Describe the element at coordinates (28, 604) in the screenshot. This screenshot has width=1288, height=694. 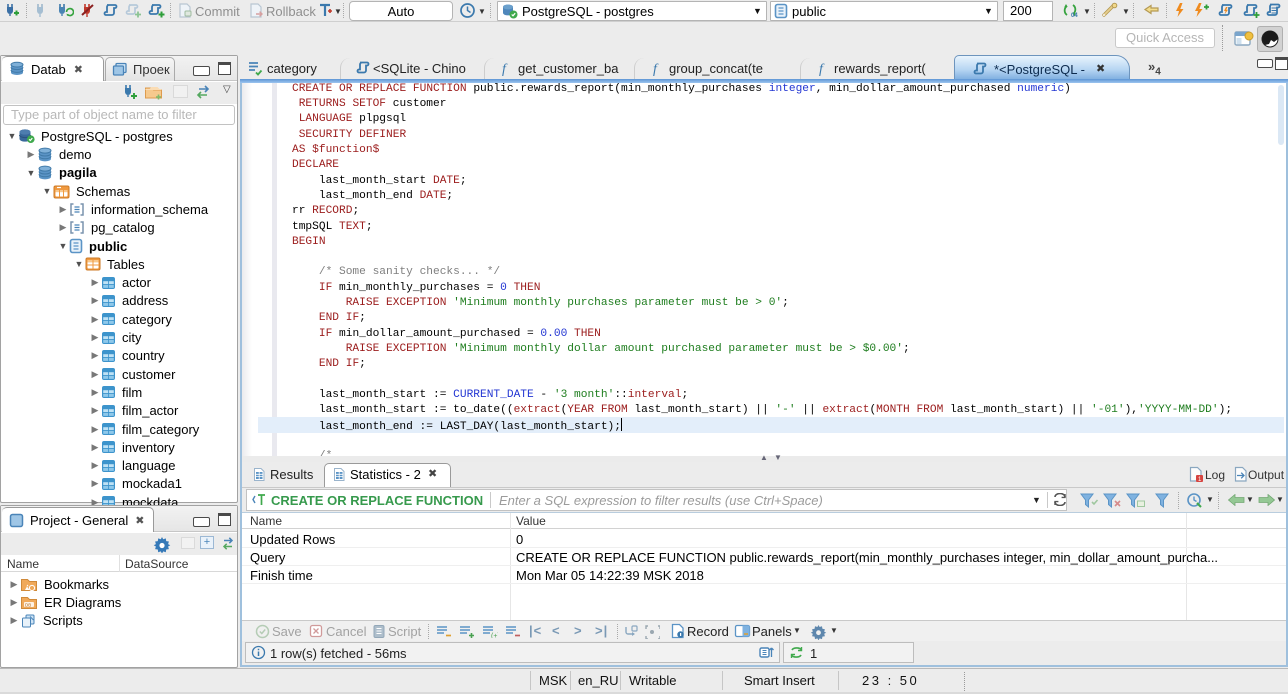
I see `svg-text: DB` at that location.